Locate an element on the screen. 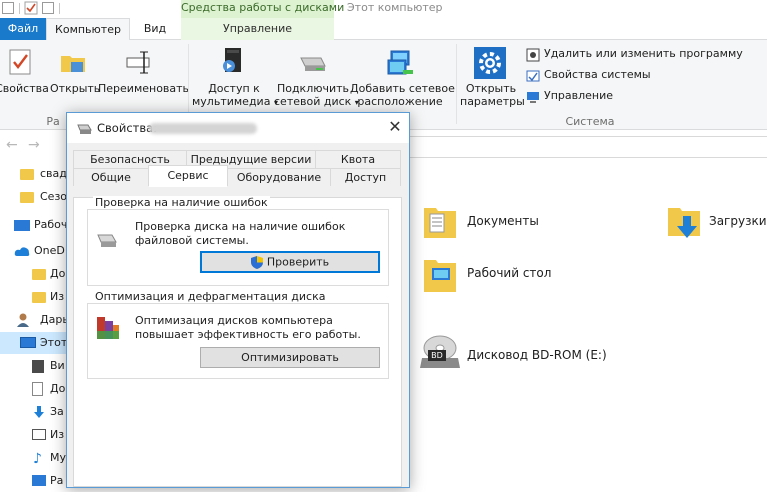 The image size is (767, 492). open-folder-icon is located at coordinates (73, 62).